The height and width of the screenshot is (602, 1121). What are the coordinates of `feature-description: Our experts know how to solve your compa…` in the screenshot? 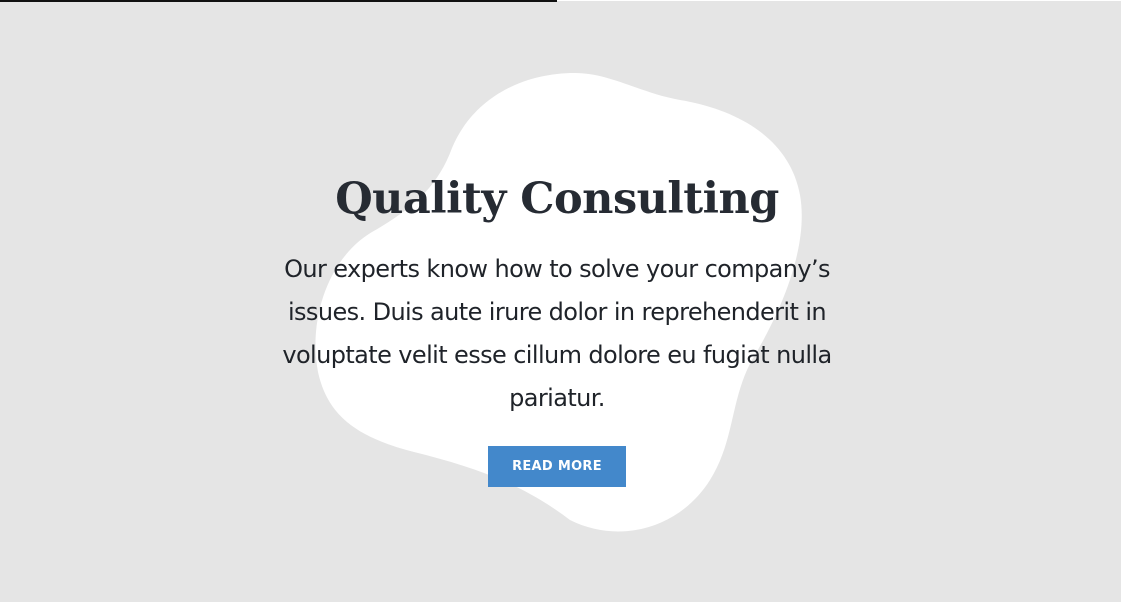 It's located at (557, 333).